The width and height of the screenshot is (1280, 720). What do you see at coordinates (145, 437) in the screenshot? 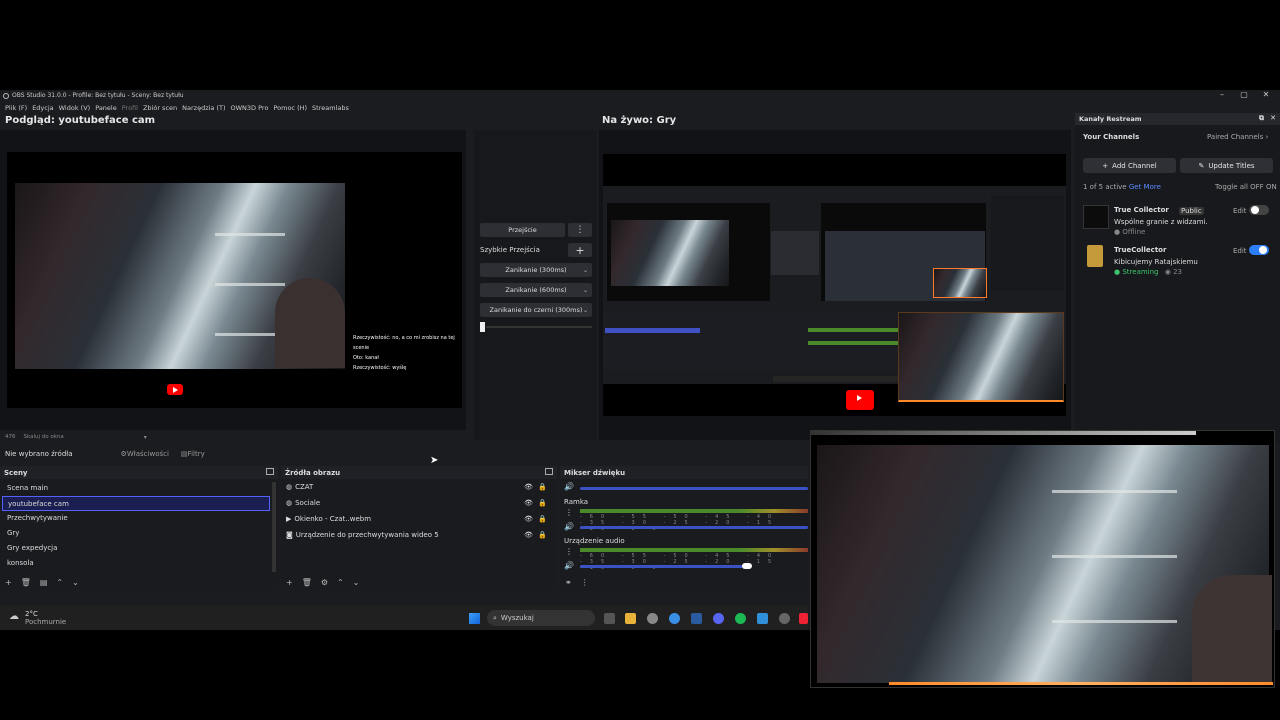
I see `chevron-down-icon: ▾` at bounding box center [145, 437].